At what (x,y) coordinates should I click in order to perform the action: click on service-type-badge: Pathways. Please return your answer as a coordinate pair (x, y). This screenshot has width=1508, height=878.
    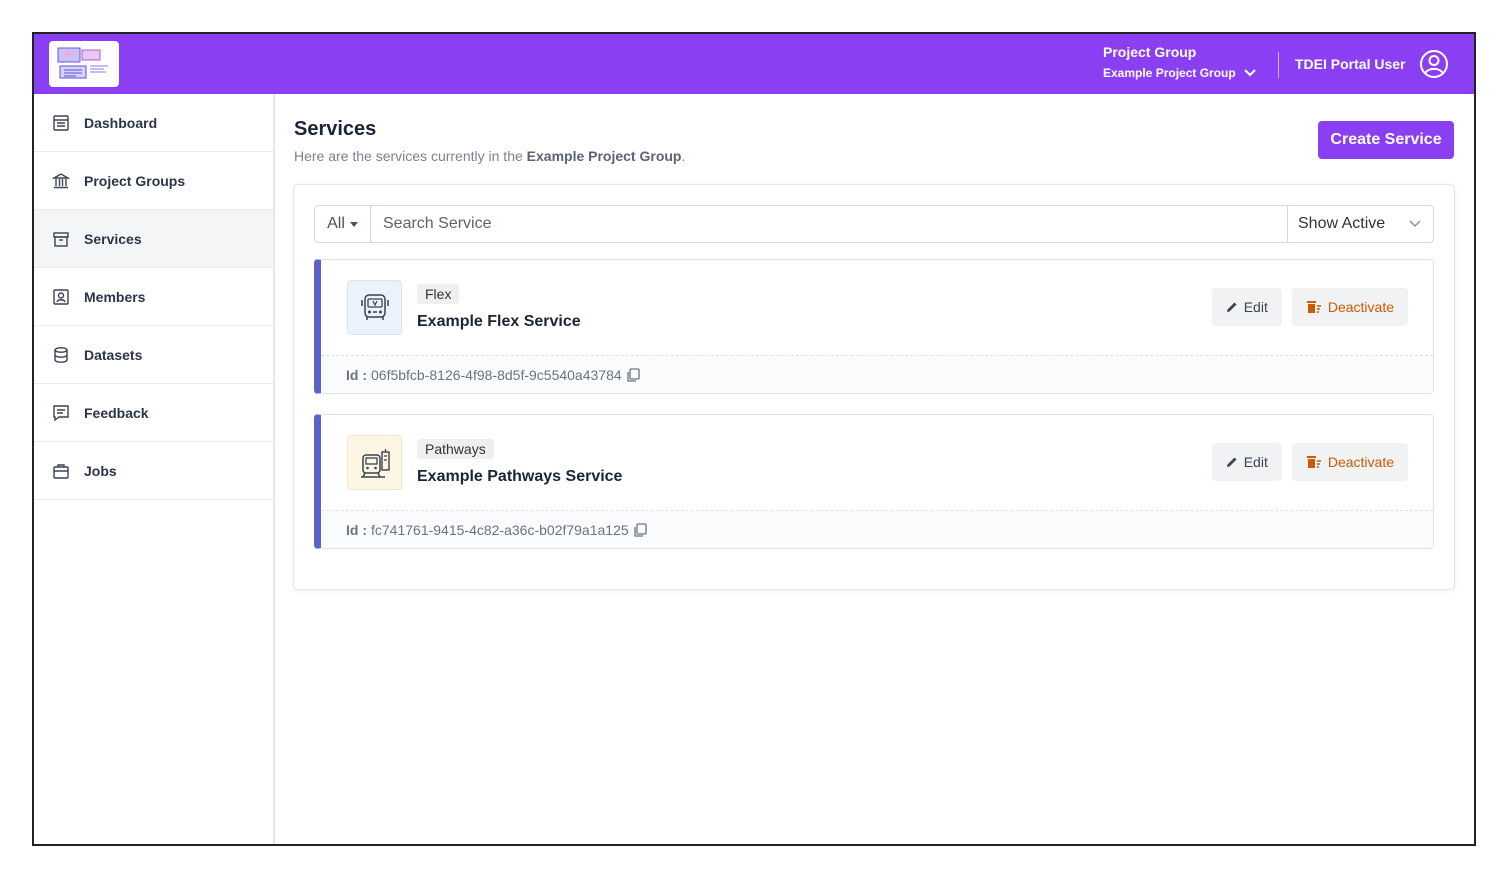
    Looking at the image, I should click on (455, 449).